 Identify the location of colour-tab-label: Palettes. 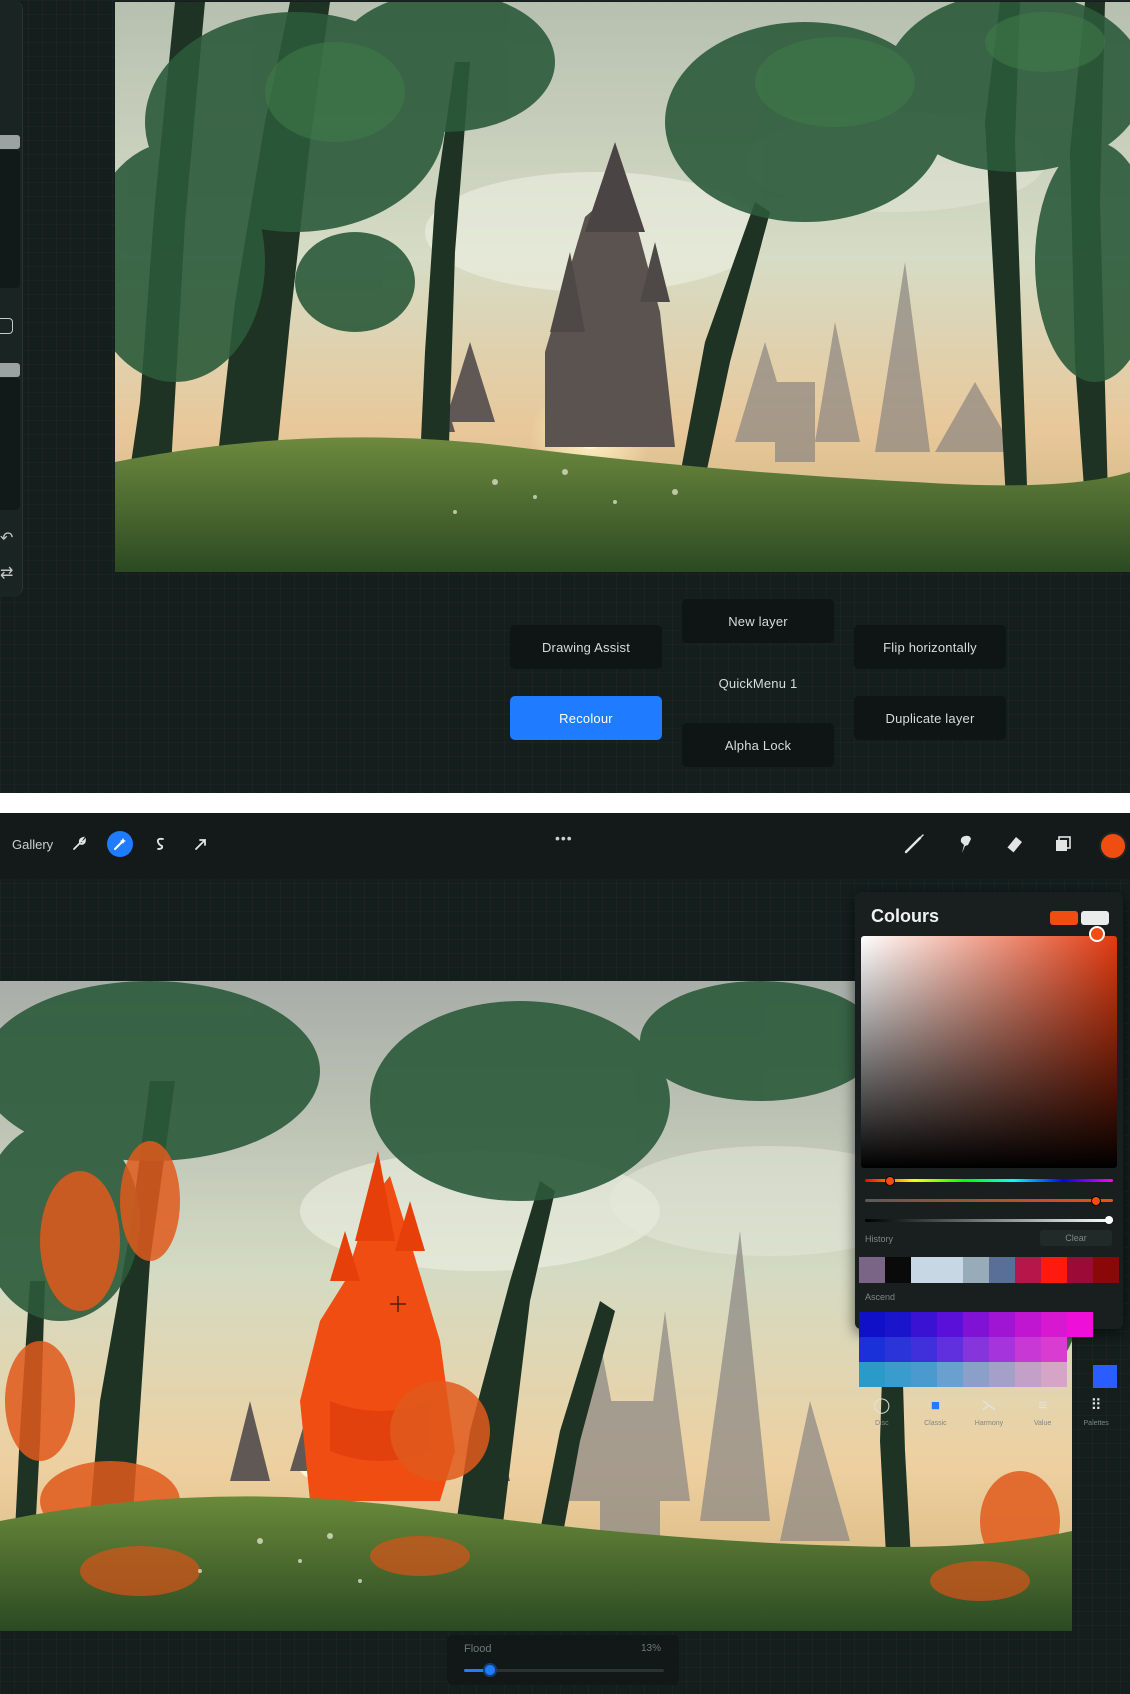
(1096, 1423).